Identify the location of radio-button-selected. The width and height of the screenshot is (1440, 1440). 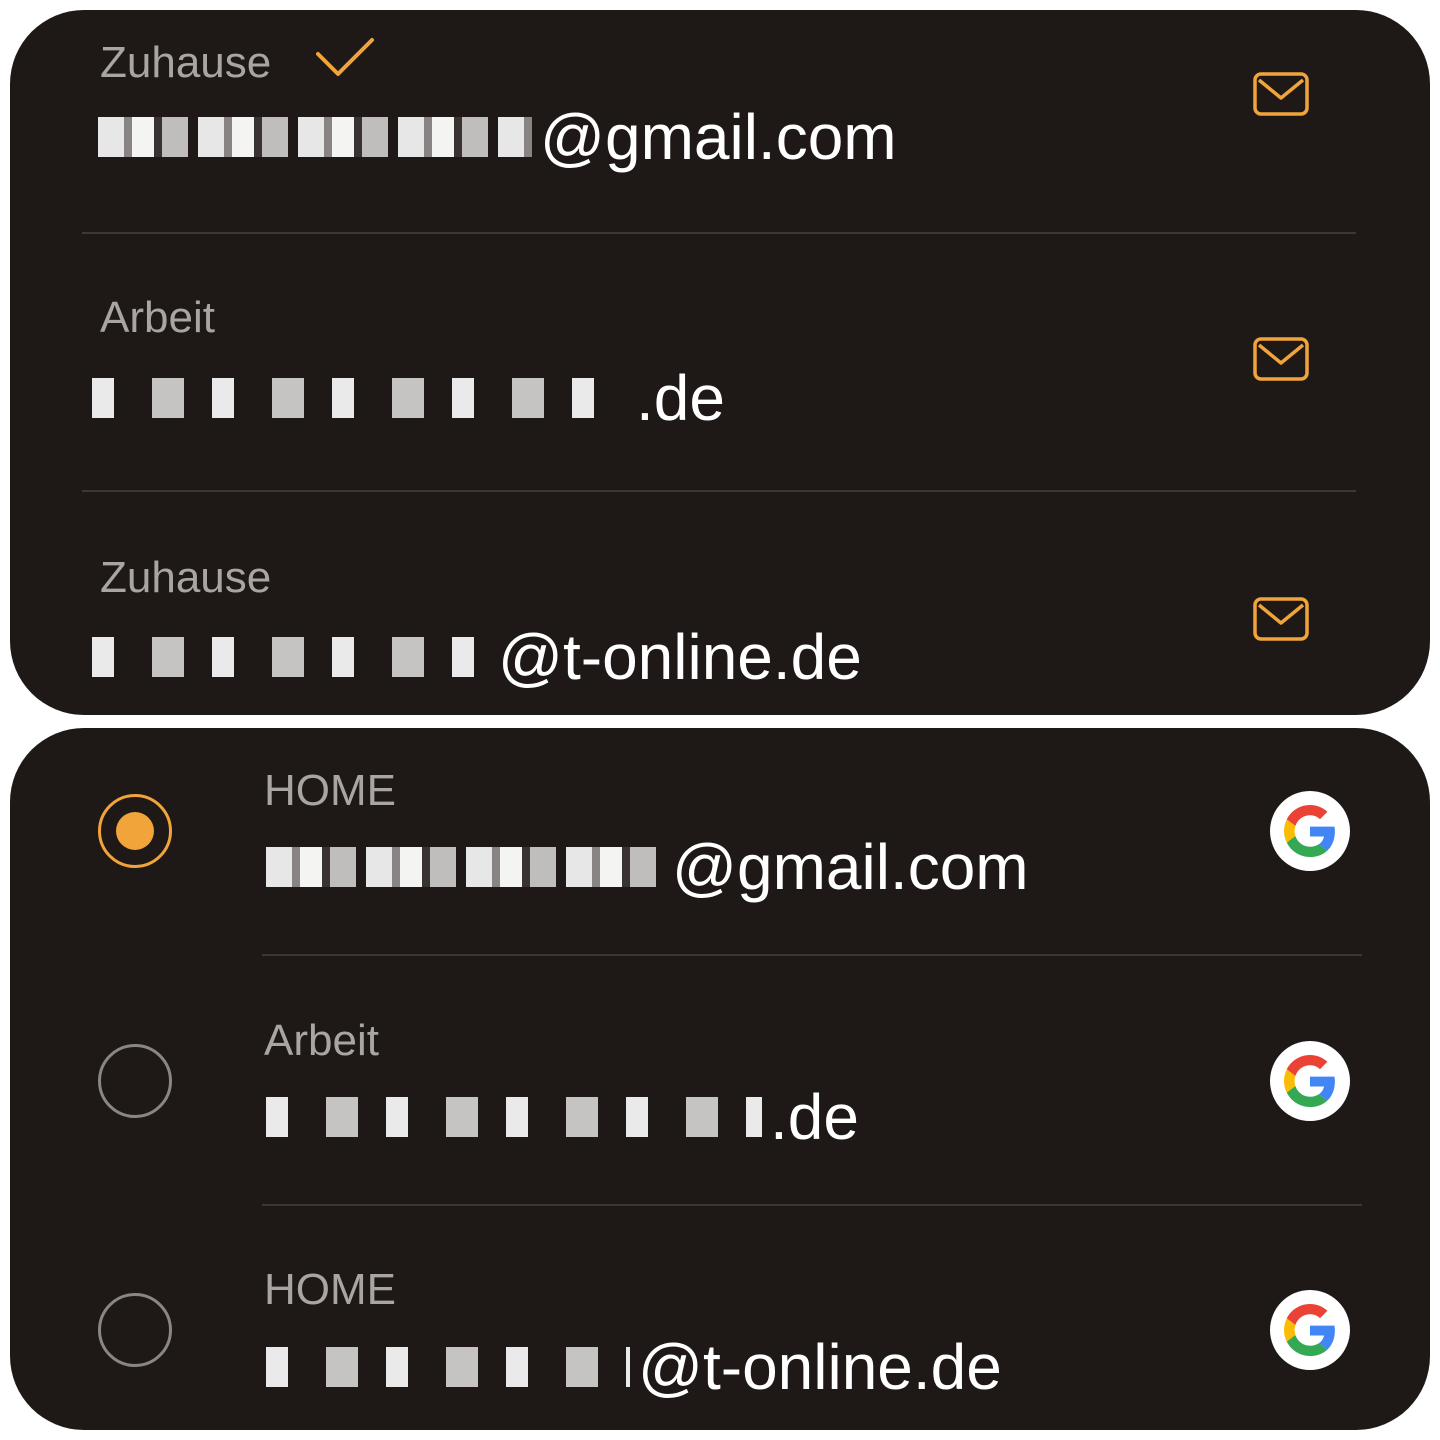
(135, 831).